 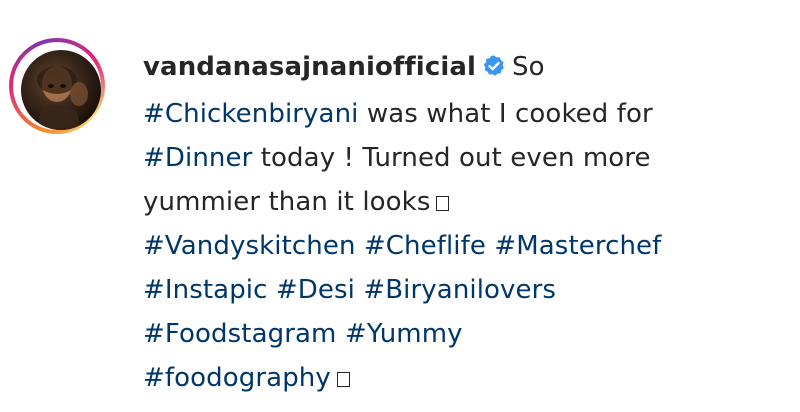 What do you see at coordinates (250, 114) in the screenshot?
I see `hashtag-link: #Chickenbiryani` at bounding box center [250, 114].